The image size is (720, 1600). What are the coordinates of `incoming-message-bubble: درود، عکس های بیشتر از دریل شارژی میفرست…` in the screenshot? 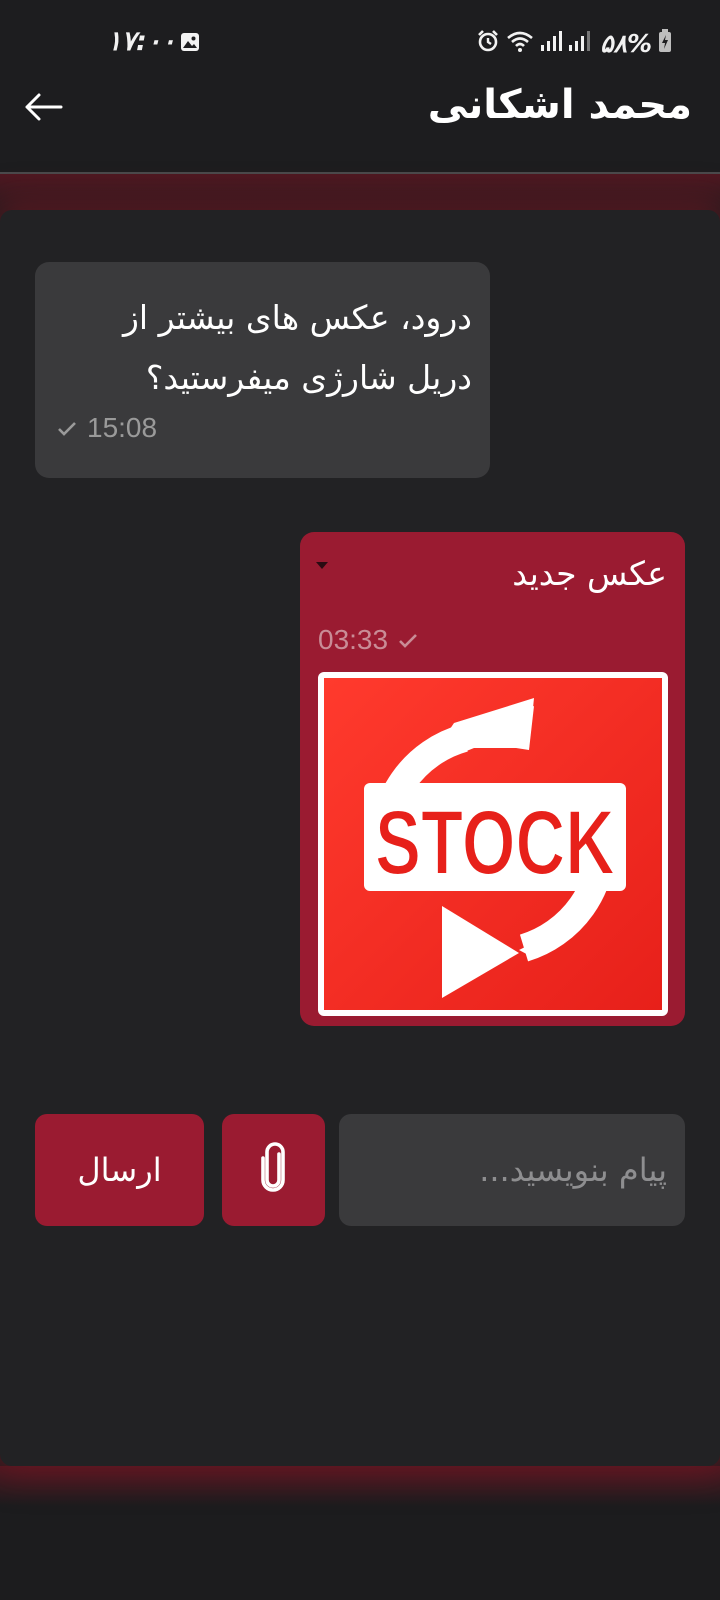 It's located at (262, 370).